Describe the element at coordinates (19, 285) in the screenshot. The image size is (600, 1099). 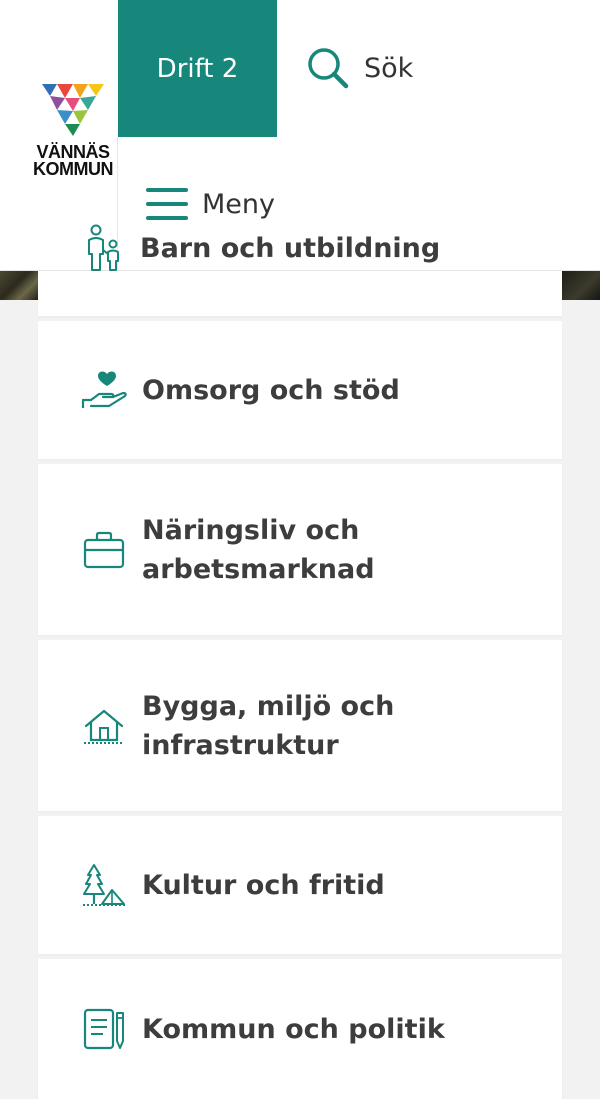
I see `hero-photo-edge-left` at that location.